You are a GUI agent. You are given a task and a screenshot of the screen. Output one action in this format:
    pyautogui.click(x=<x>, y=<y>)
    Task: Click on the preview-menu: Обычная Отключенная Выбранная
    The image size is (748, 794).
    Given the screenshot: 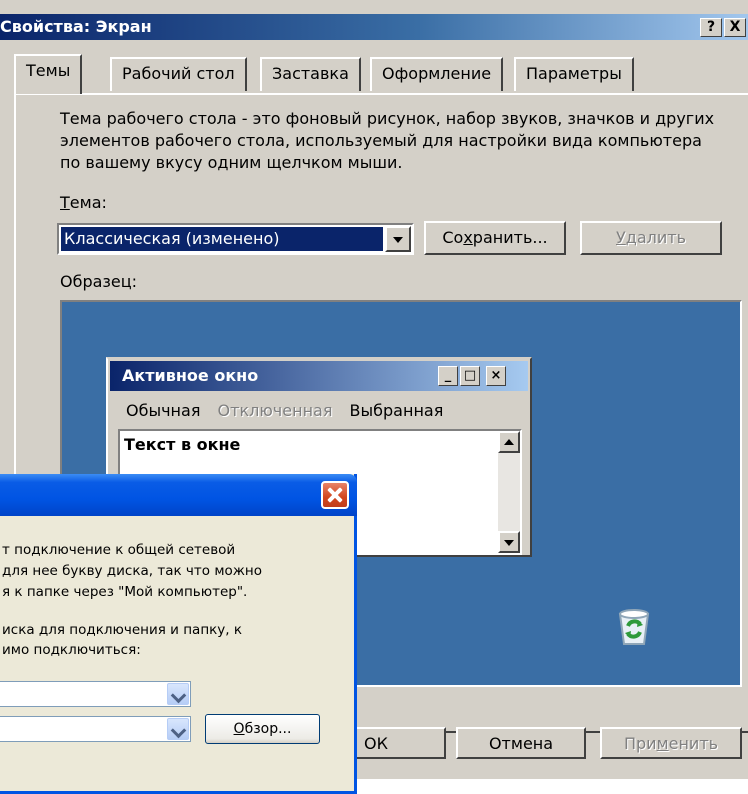 What is the action you would take?
    pyautogui.click(x=290, y=410)
    